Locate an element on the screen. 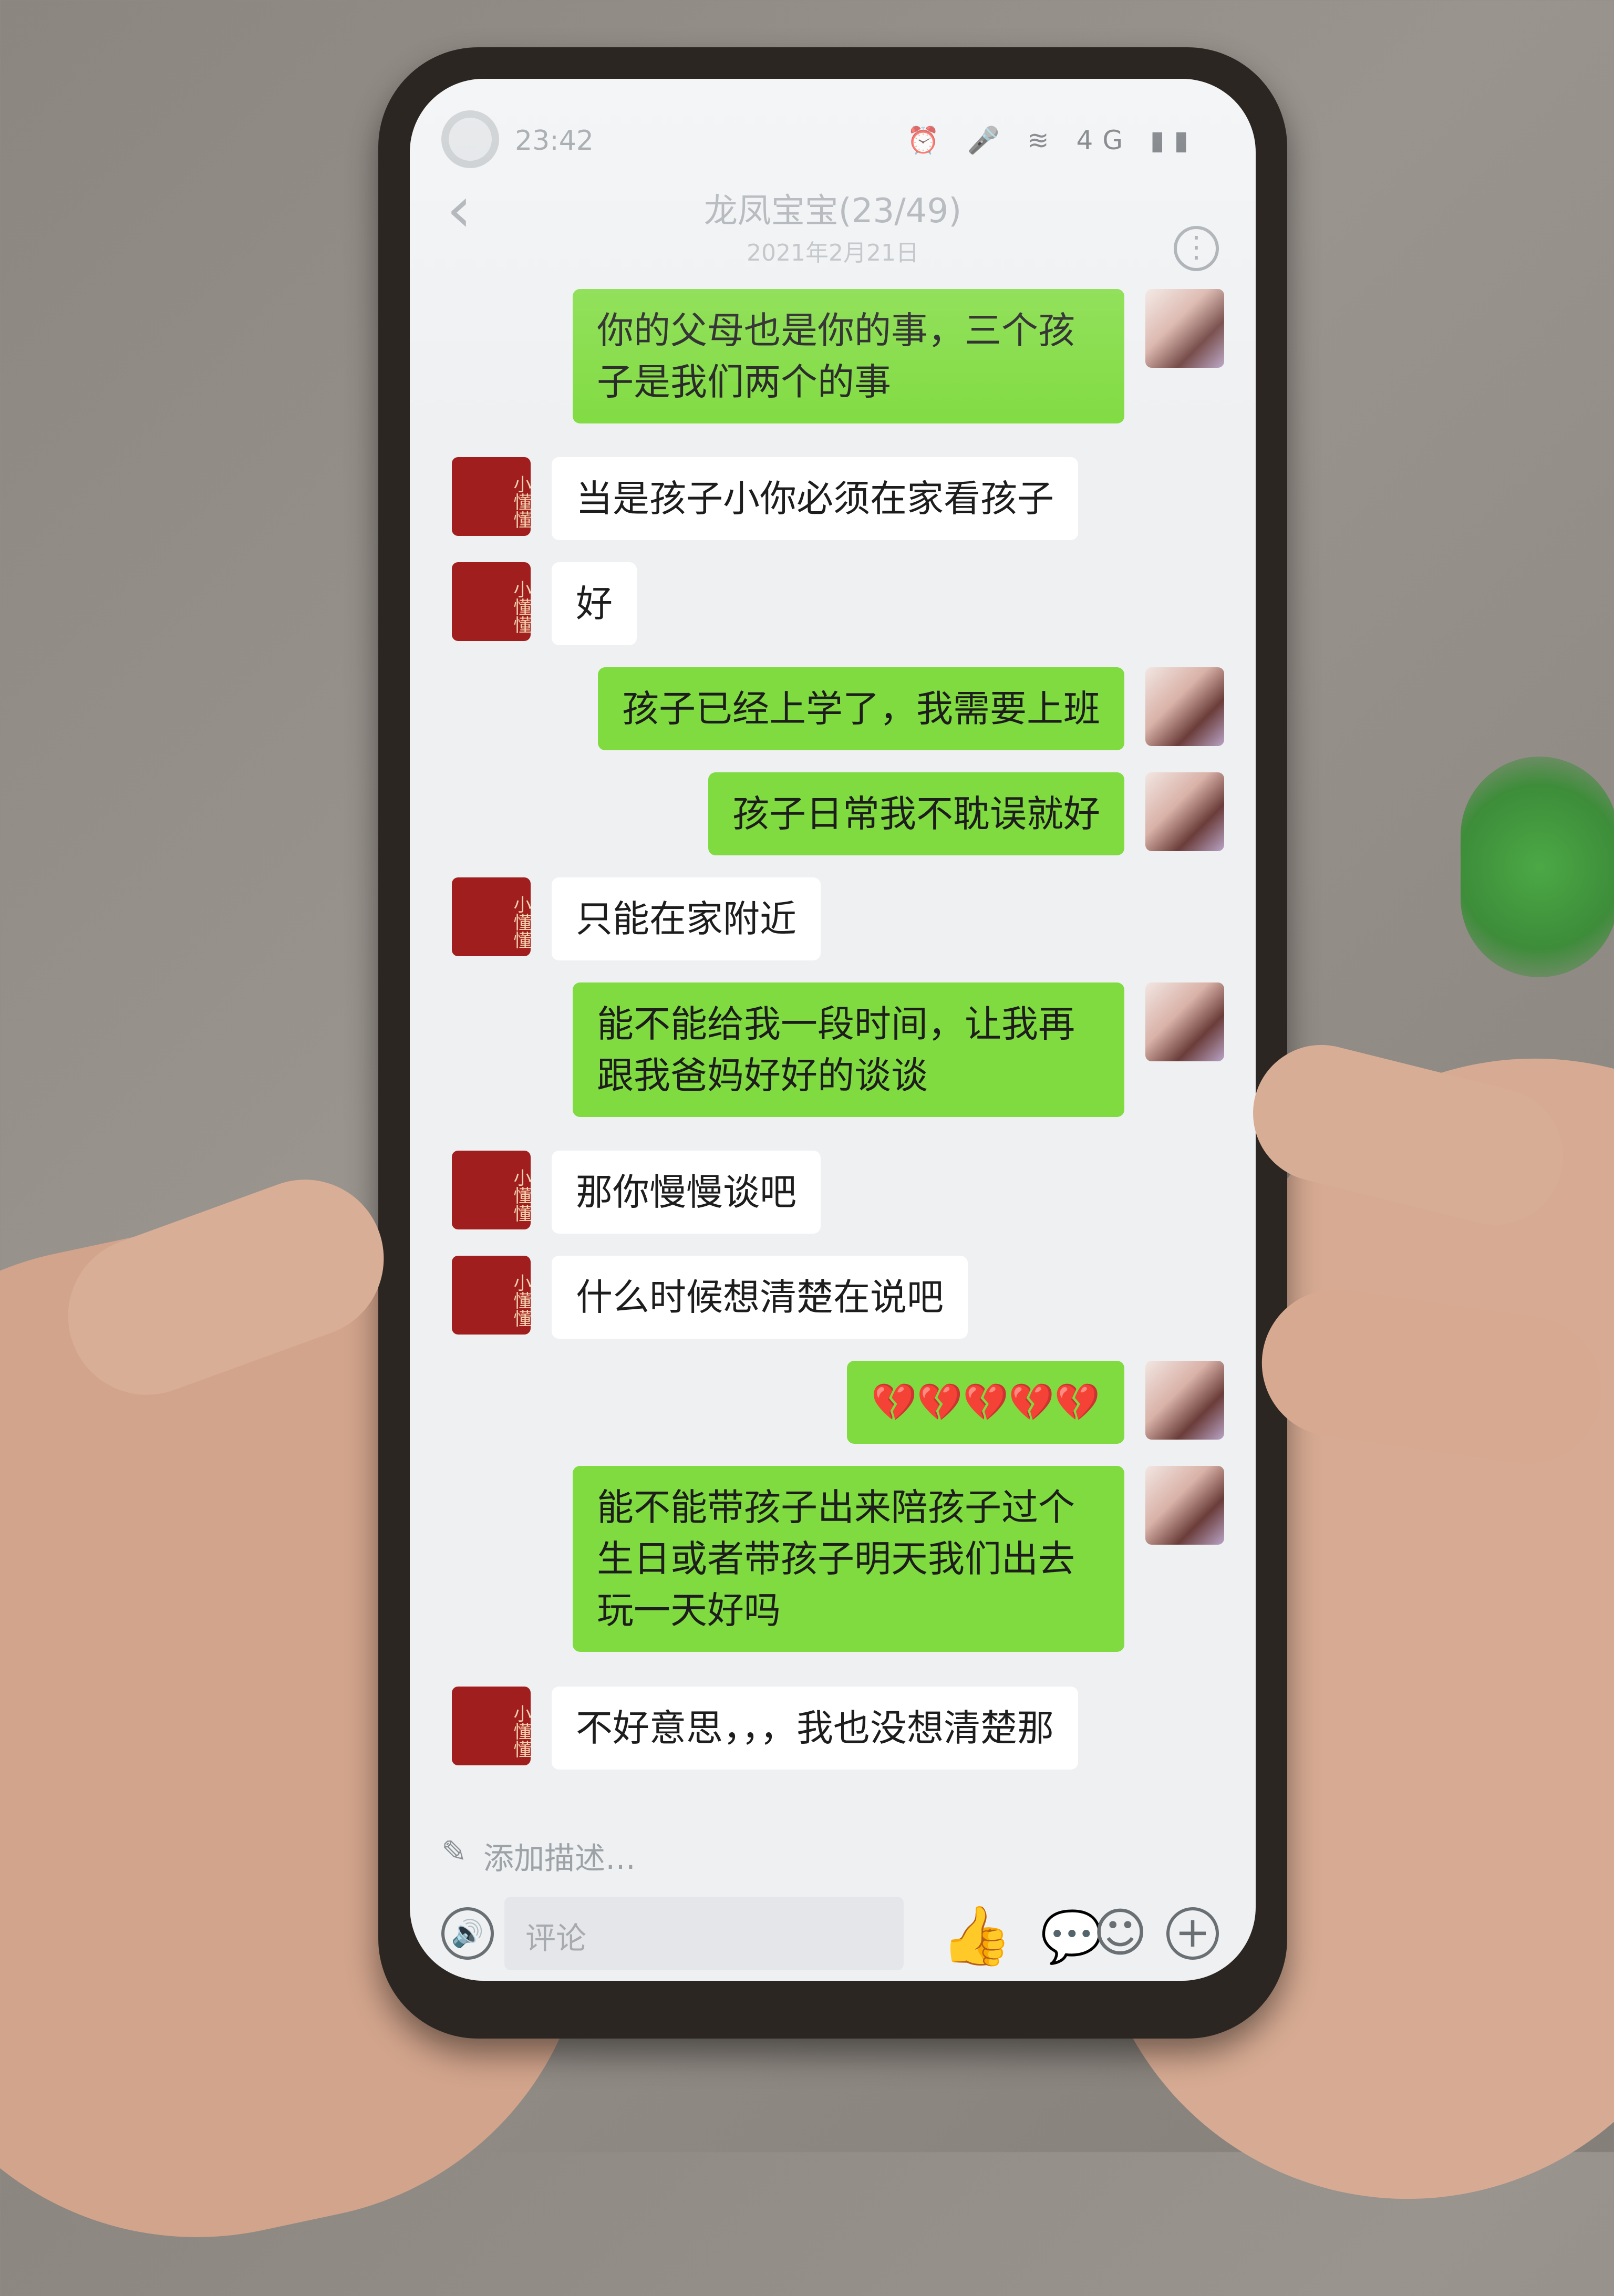  message-bubble-received: 不好意思，，，我也没想清楚那 is located at coordinates (815, 1729).